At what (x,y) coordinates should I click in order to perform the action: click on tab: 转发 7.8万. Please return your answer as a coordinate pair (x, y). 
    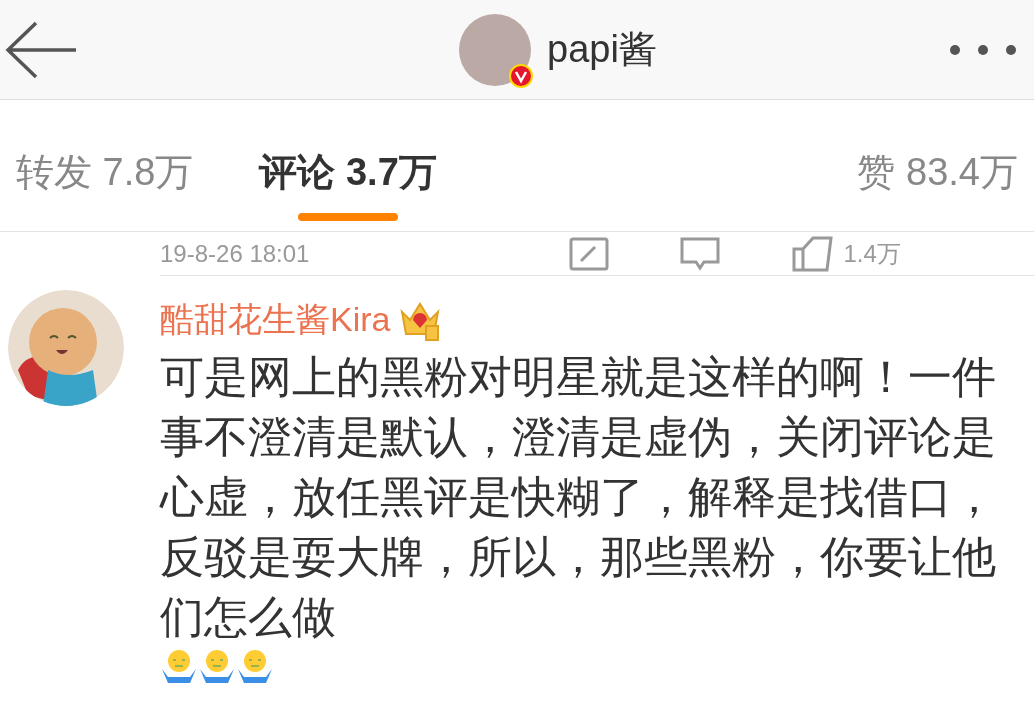
    Looking at the image, I should click on (105, 165).